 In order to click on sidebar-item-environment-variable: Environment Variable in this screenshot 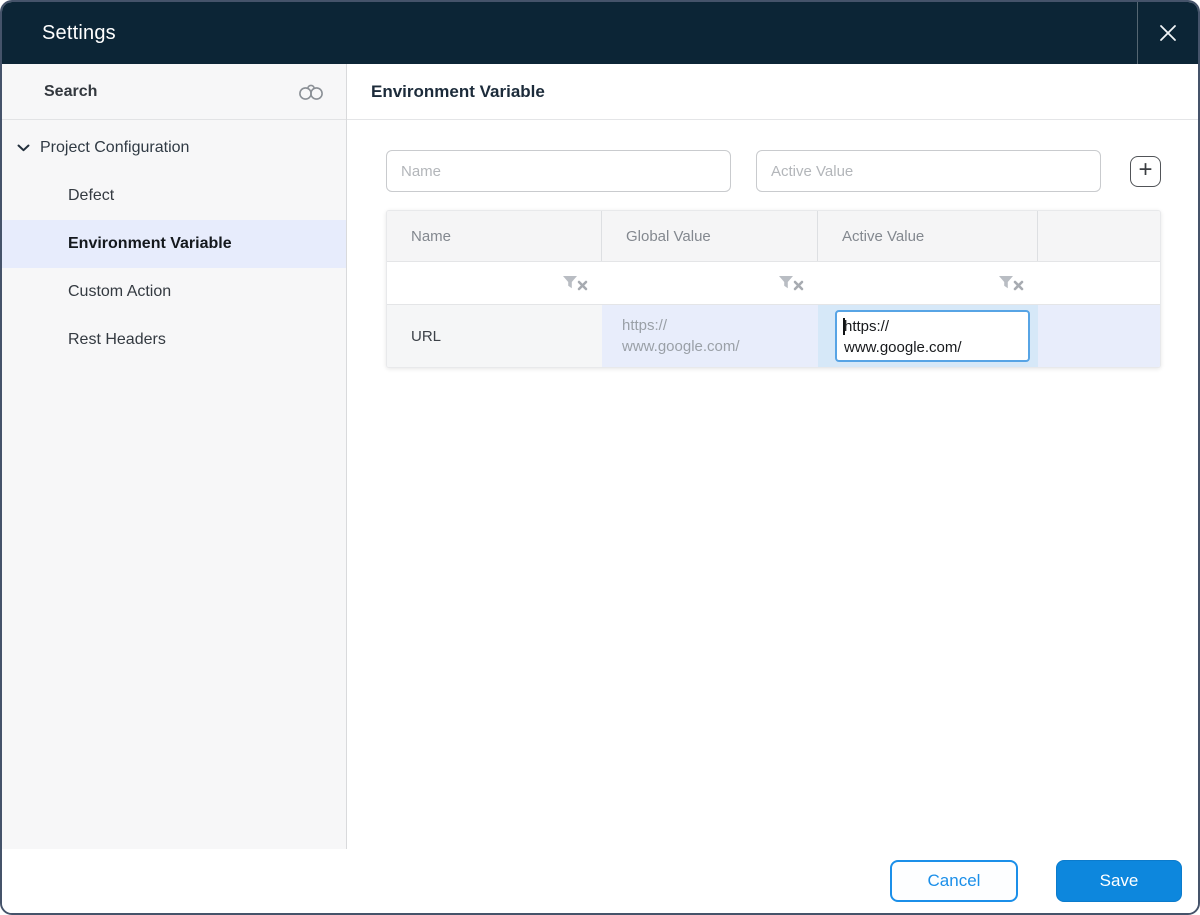, I will do `click(174, 244)`.